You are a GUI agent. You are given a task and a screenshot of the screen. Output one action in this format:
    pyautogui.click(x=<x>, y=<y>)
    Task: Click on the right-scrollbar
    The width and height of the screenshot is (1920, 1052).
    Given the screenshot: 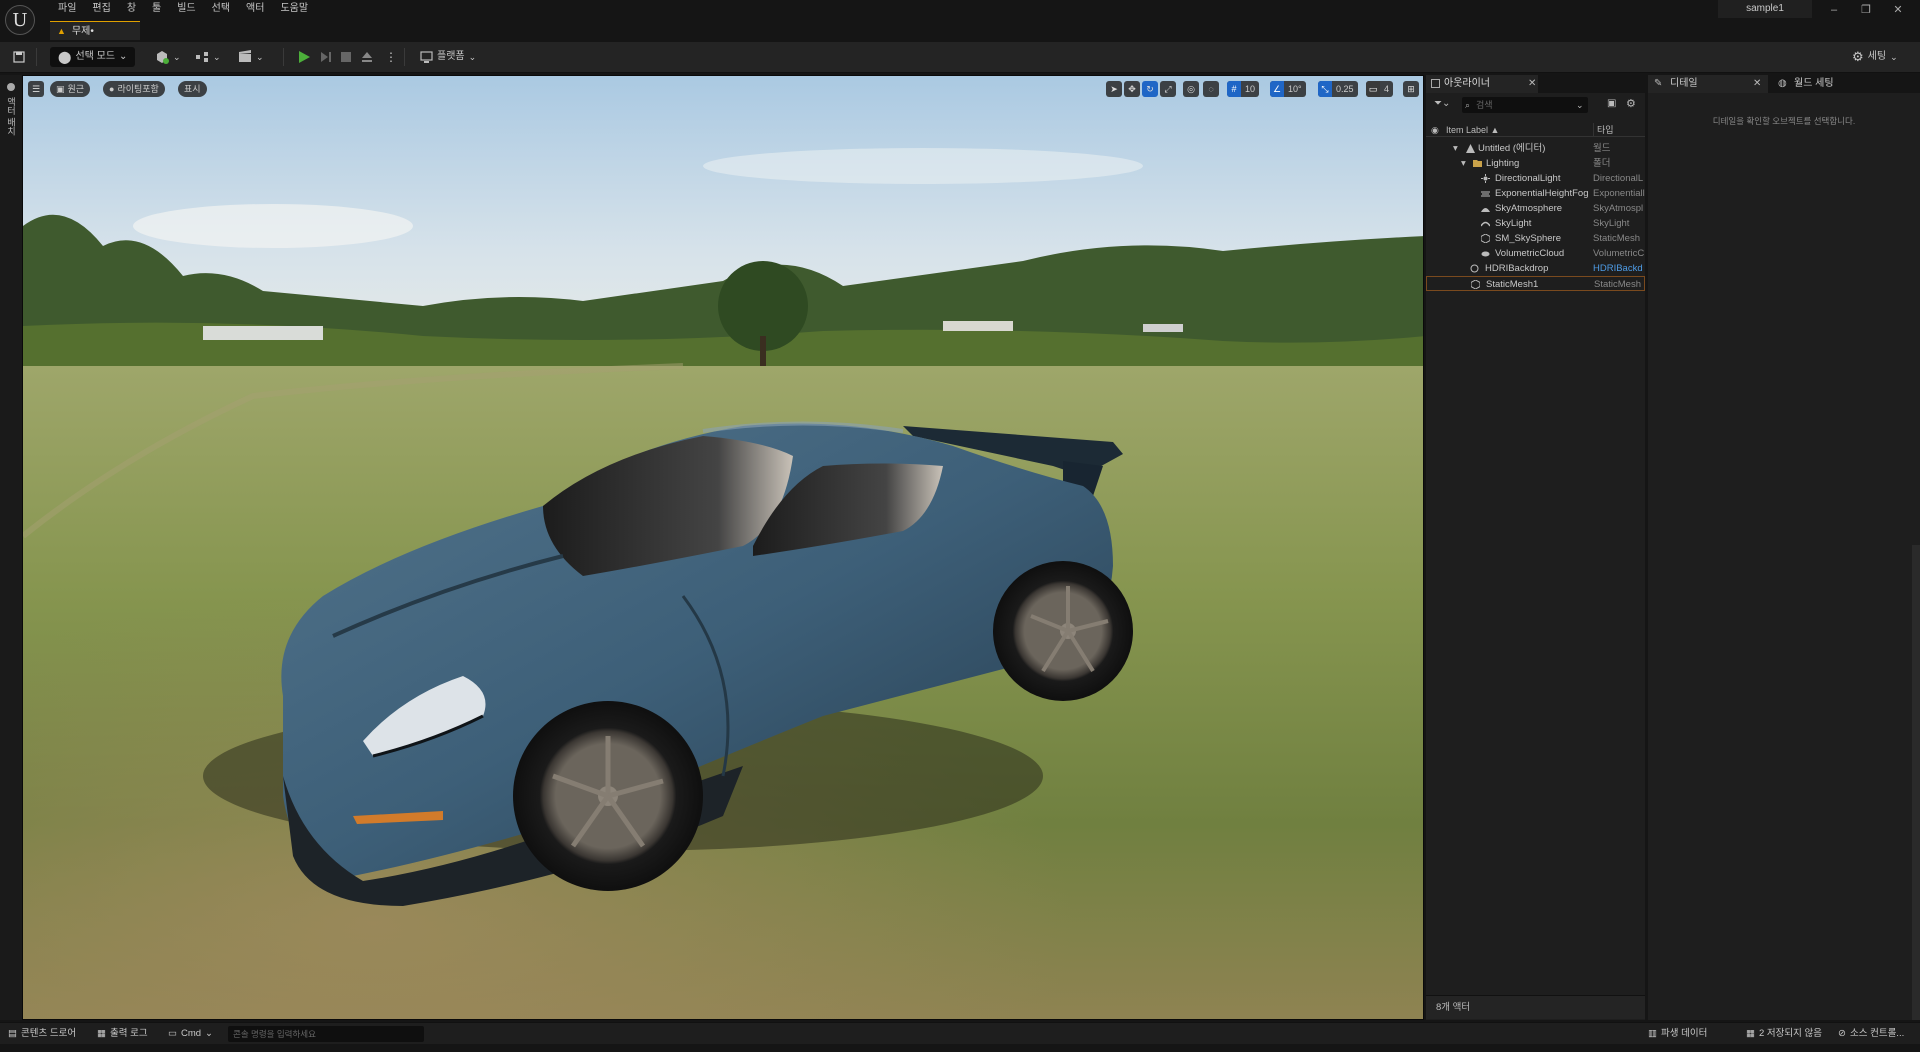 What is the action you would take?
    pyautogui.click(x=1916, y=782)
    